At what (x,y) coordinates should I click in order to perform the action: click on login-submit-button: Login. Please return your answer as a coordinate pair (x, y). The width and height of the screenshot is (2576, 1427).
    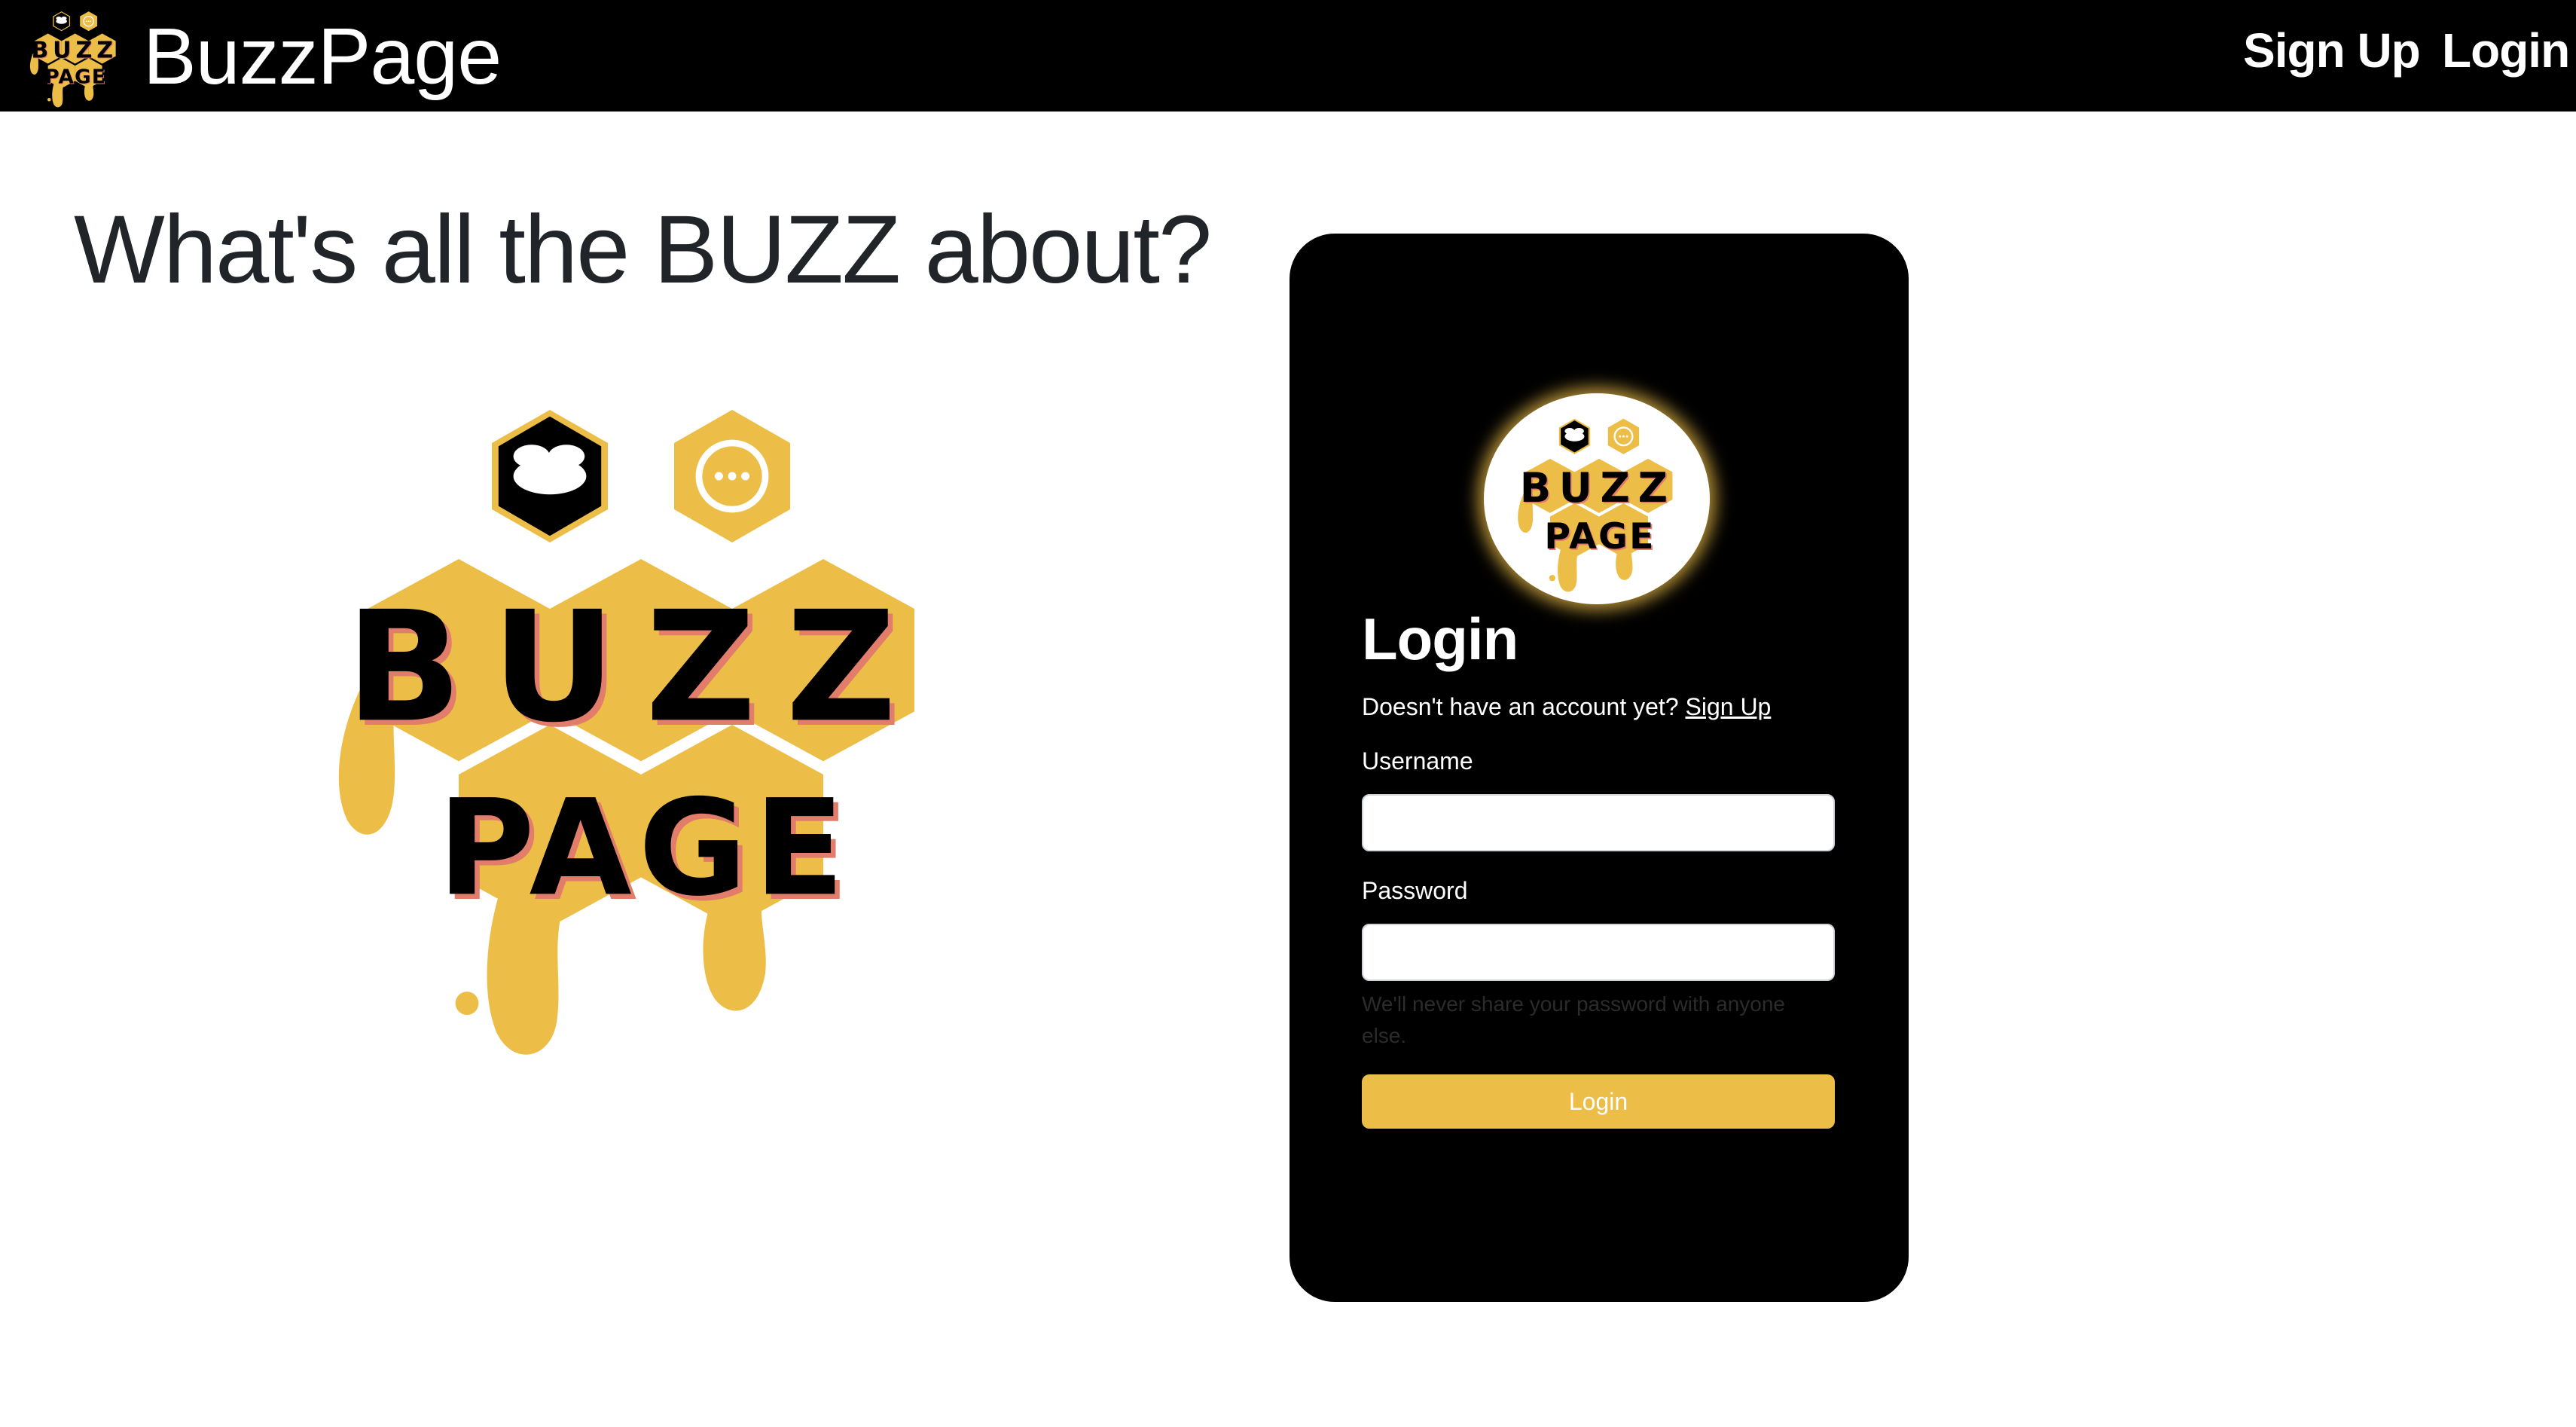
    Looking at the image, I should click on (1599, 1102).